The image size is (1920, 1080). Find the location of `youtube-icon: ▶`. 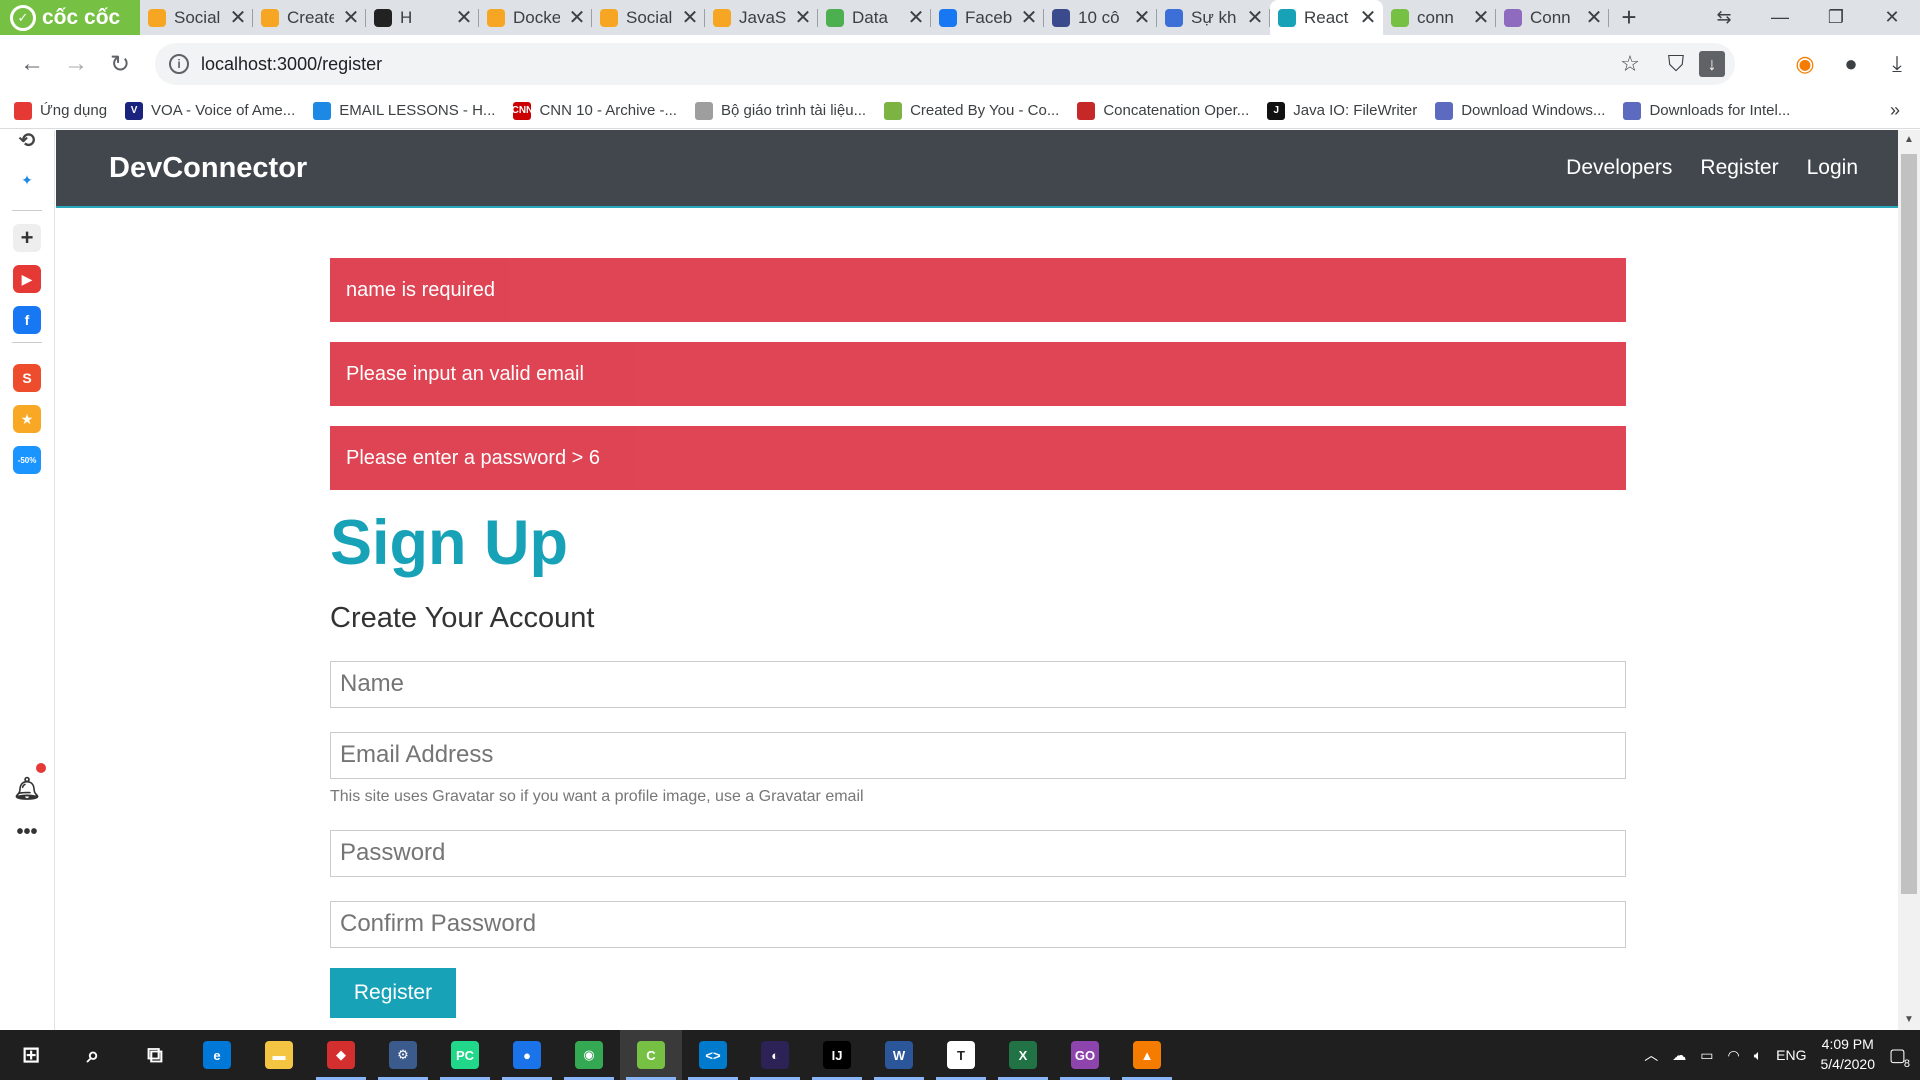

youtube-icon: ▶ is located at coordinates (27, 279).